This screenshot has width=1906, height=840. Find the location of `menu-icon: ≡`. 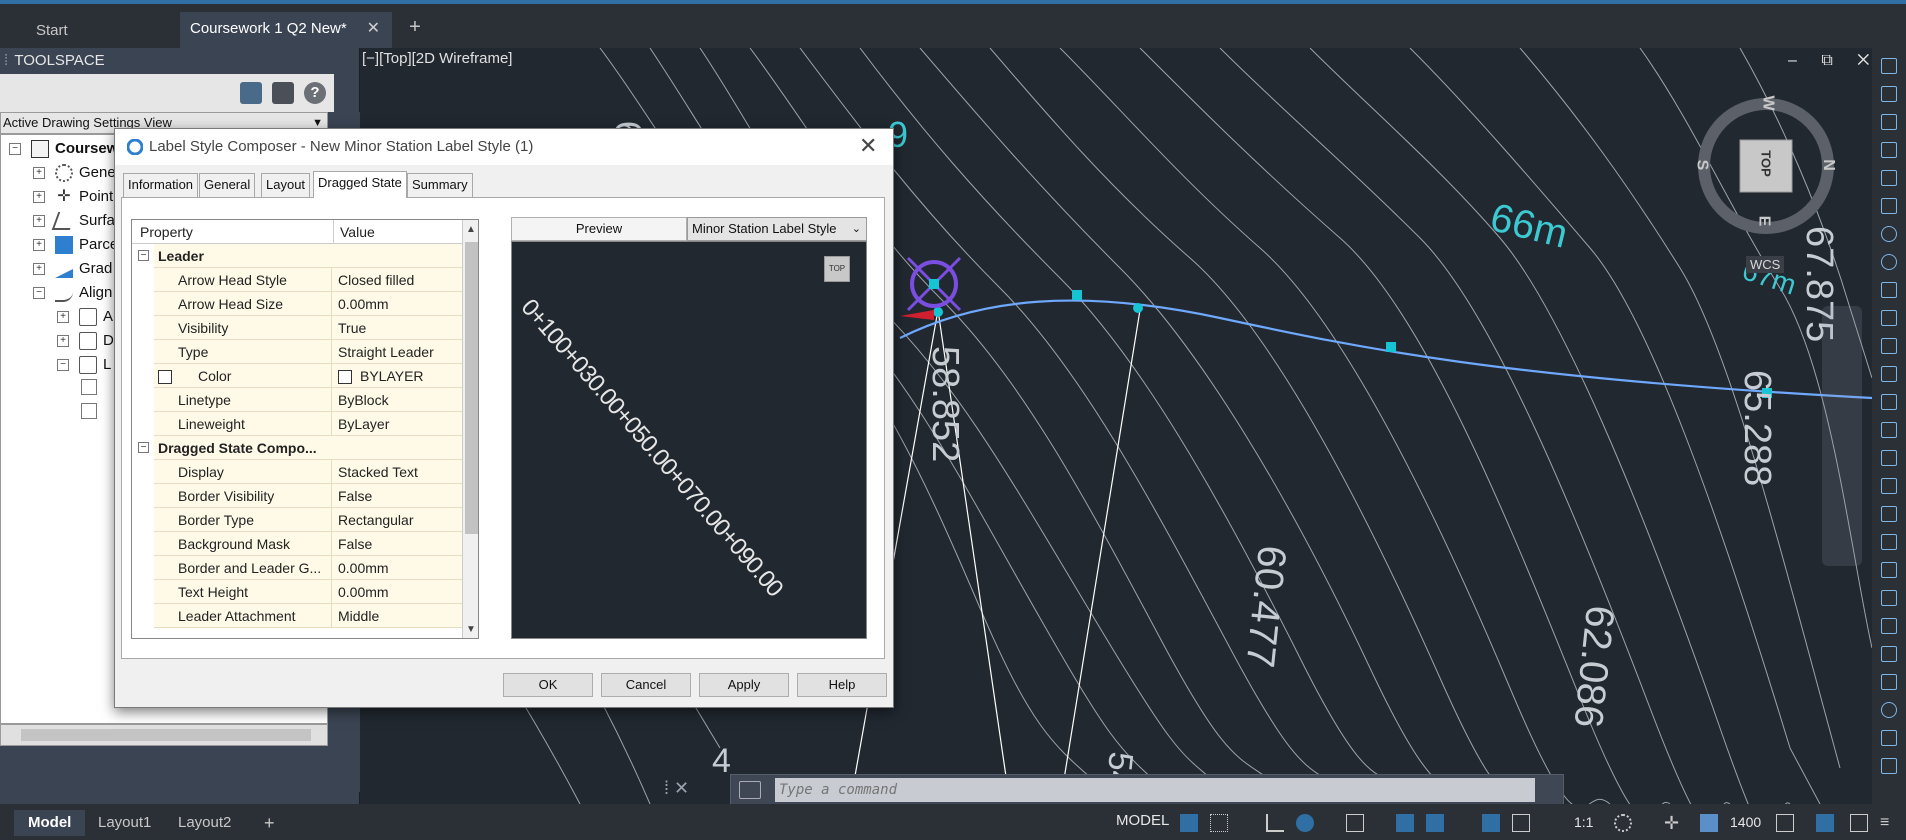

menu-icon: ≡ is located at coordinates (1889, 823).